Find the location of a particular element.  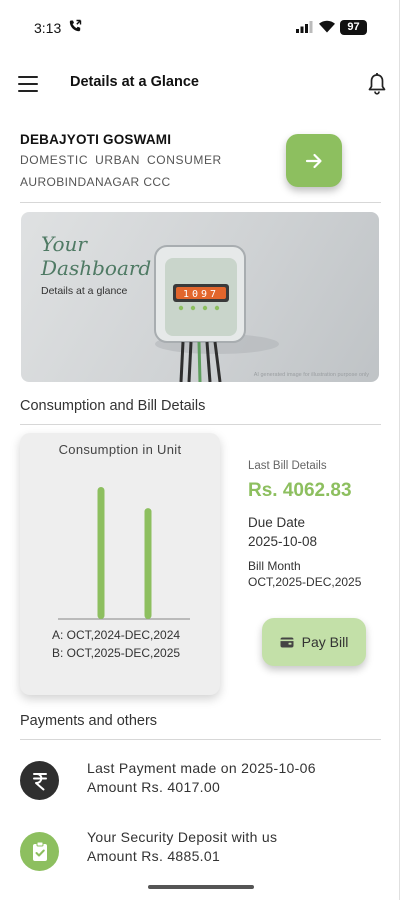

last-payment-date: Last Payment made on 2025-10-06 is located at coordinates (201, 768).